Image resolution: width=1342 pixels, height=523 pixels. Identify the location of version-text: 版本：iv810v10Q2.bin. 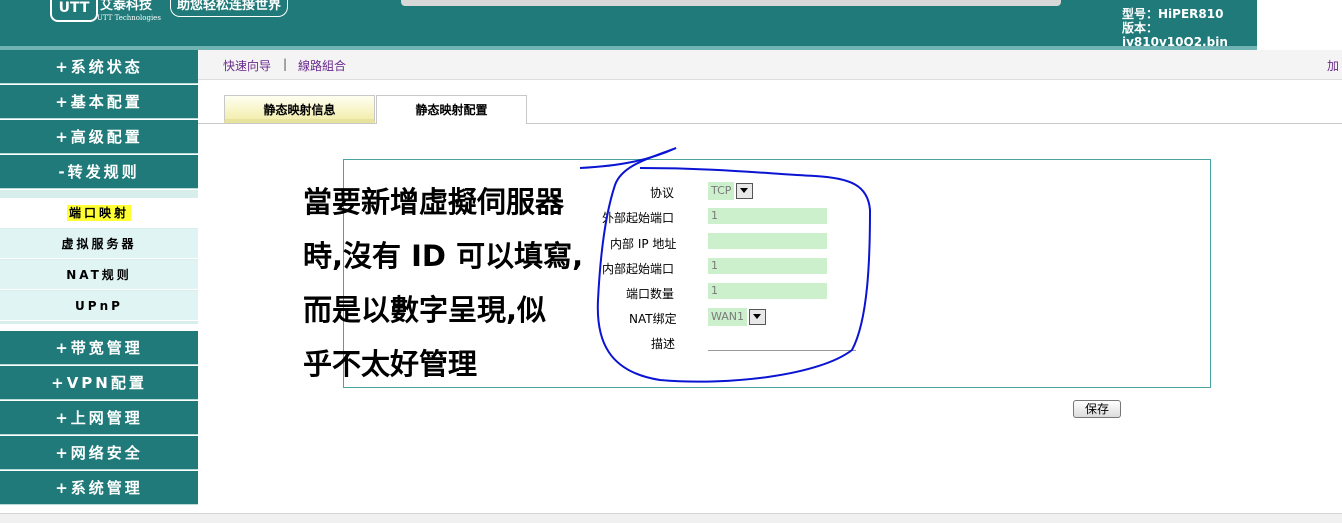
(1175, 35).